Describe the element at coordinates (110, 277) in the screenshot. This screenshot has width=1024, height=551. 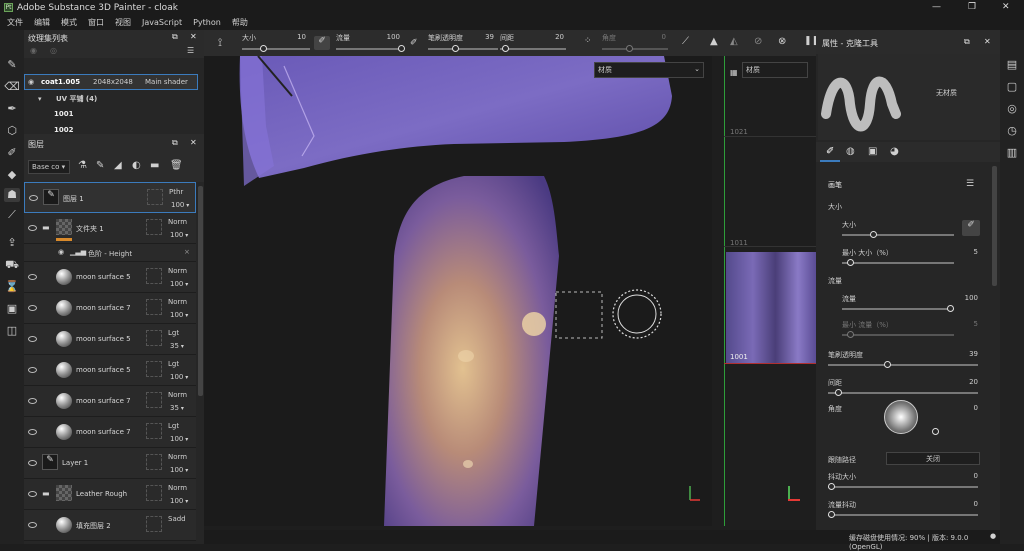
I see `layer-row: moon surface 5 Norm 100` at that location.